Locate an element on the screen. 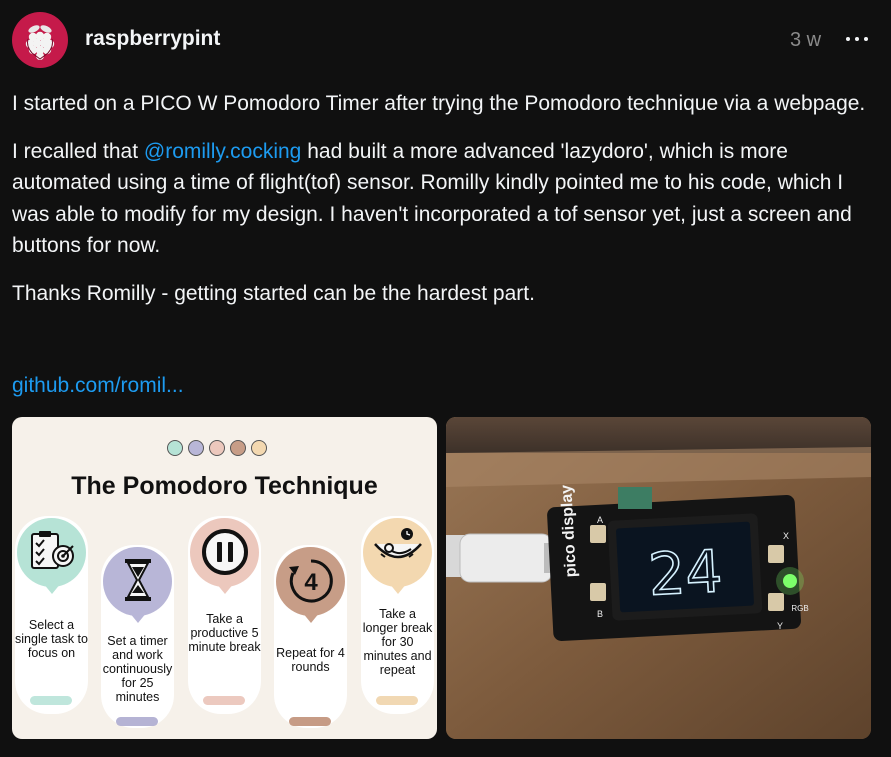  step-1-text: Select a single task to focus on is located at coordinates (51, 639).